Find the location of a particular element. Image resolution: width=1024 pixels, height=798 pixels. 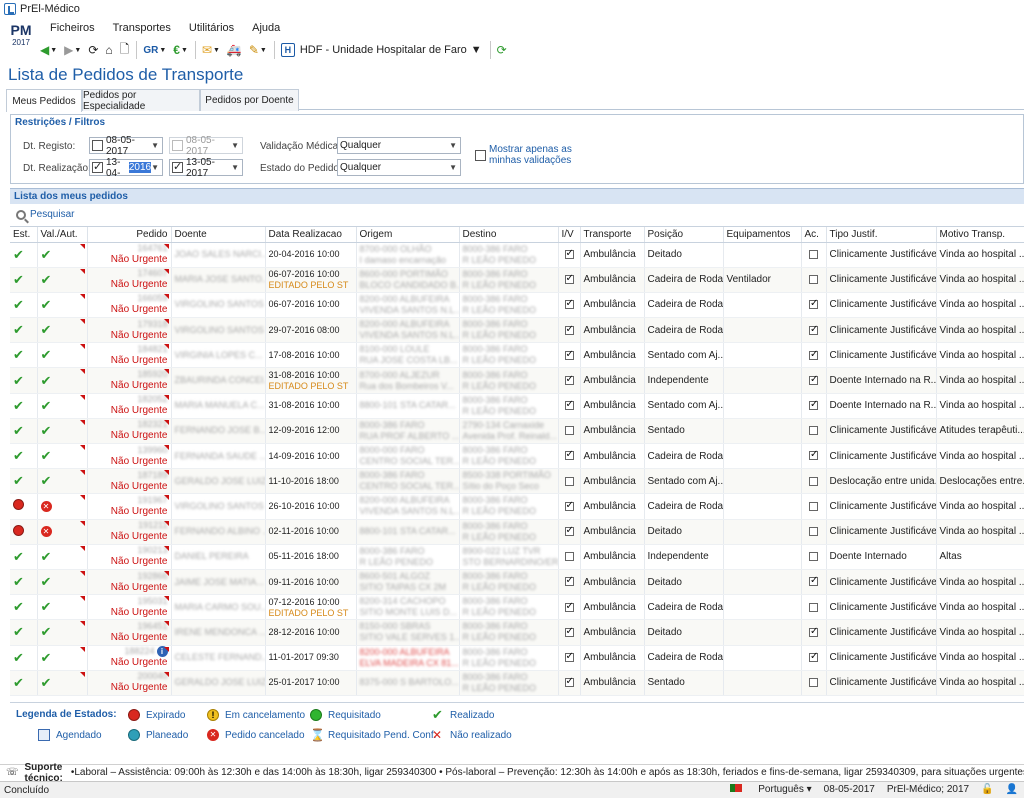

col-equipamentos: Equipamentos is located at coordinates (762, 235).